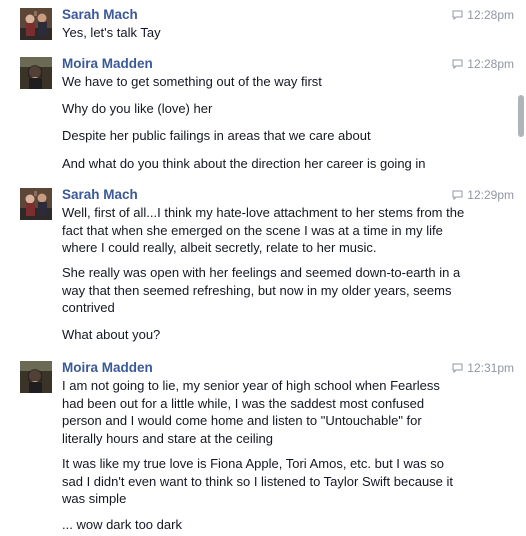 The height and width of the screenshot is (536, 526). I want to click on timestamp-text: 12:29pm, so click(490, 195).